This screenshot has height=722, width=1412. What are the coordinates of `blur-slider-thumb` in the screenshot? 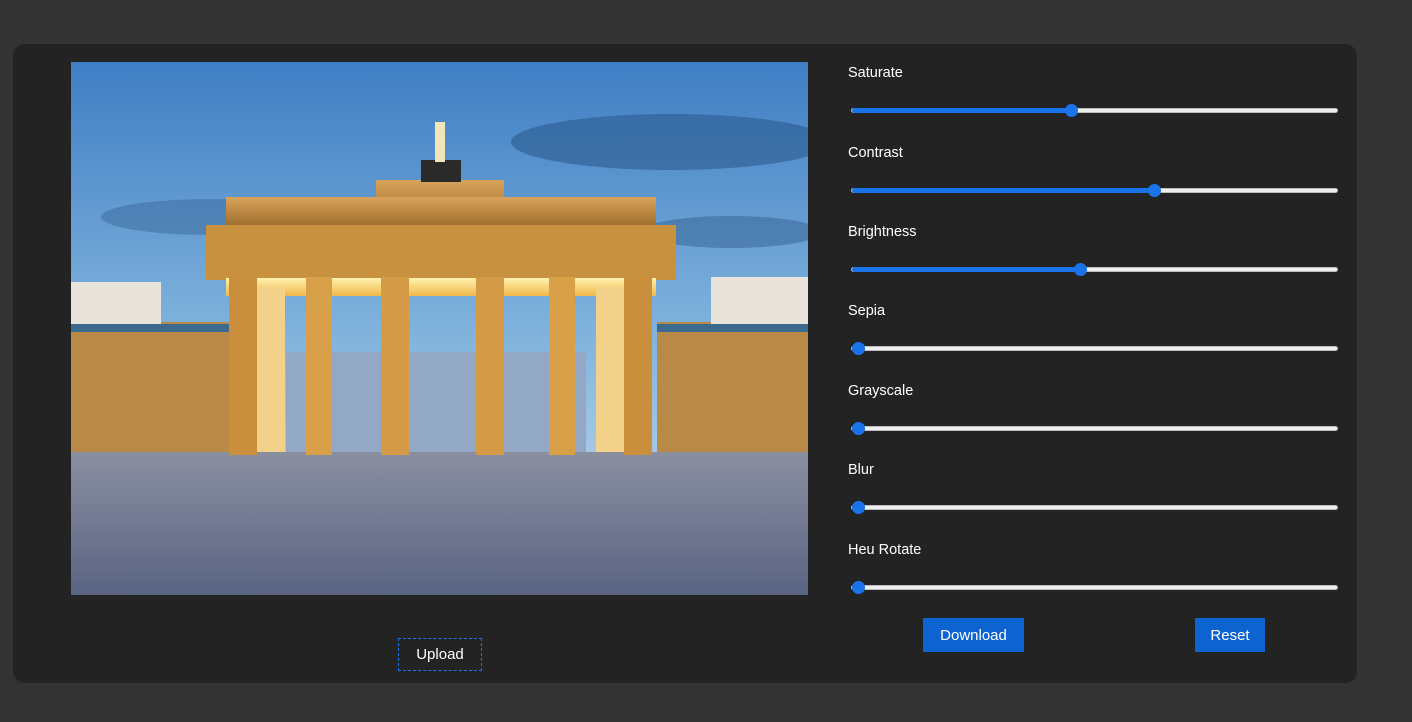 It's located at (858, 507).